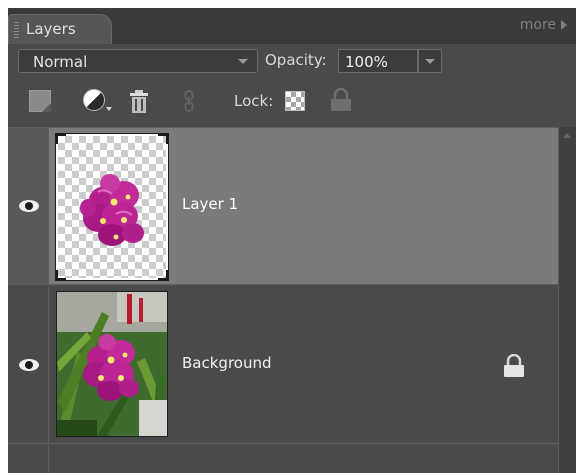 This screenshot has height=473, width=576. I want to click on background-photo, so click(112, 364).